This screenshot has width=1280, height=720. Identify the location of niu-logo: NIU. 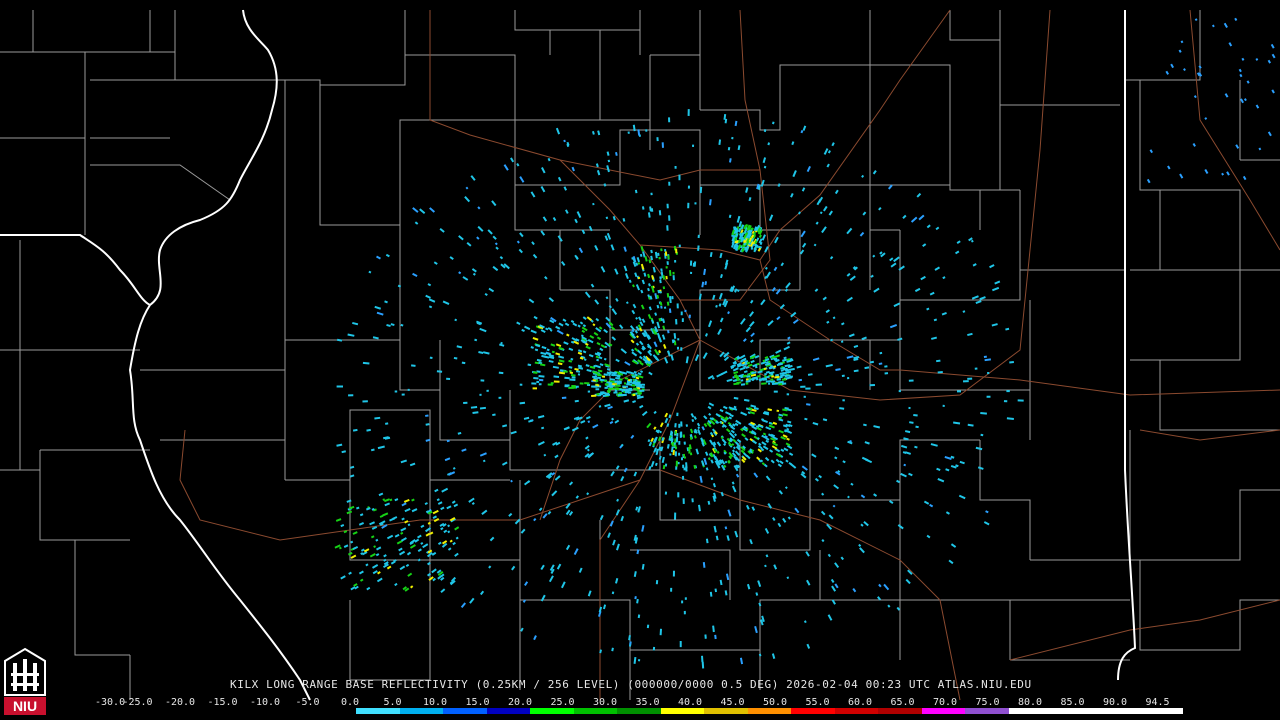
(25, 681).